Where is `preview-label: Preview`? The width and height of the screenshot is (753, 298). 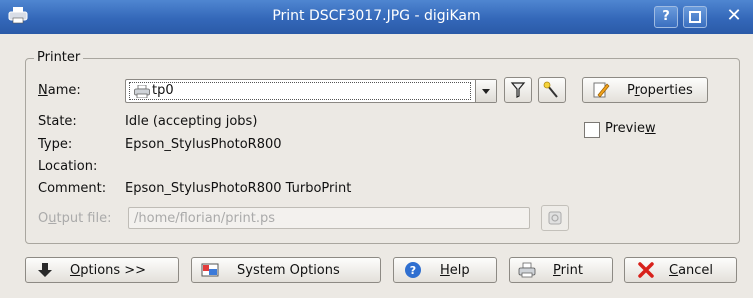
preview-label: Preview is located at coordinates (630, 128).